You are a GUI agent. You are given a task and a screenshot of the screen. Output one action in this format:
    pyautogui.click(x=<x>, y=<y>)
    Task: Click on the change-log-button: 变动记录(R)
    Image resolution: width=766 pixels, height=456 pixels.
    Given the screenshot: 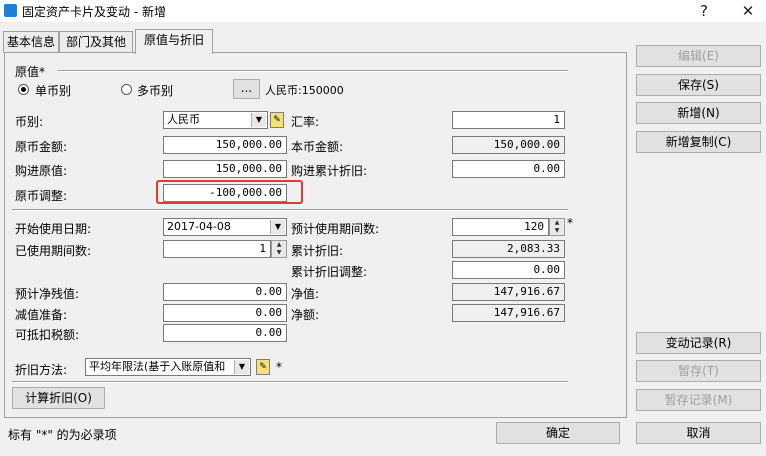 What is the action you would take?
    pyautogui.click(x=698, y=343)
    